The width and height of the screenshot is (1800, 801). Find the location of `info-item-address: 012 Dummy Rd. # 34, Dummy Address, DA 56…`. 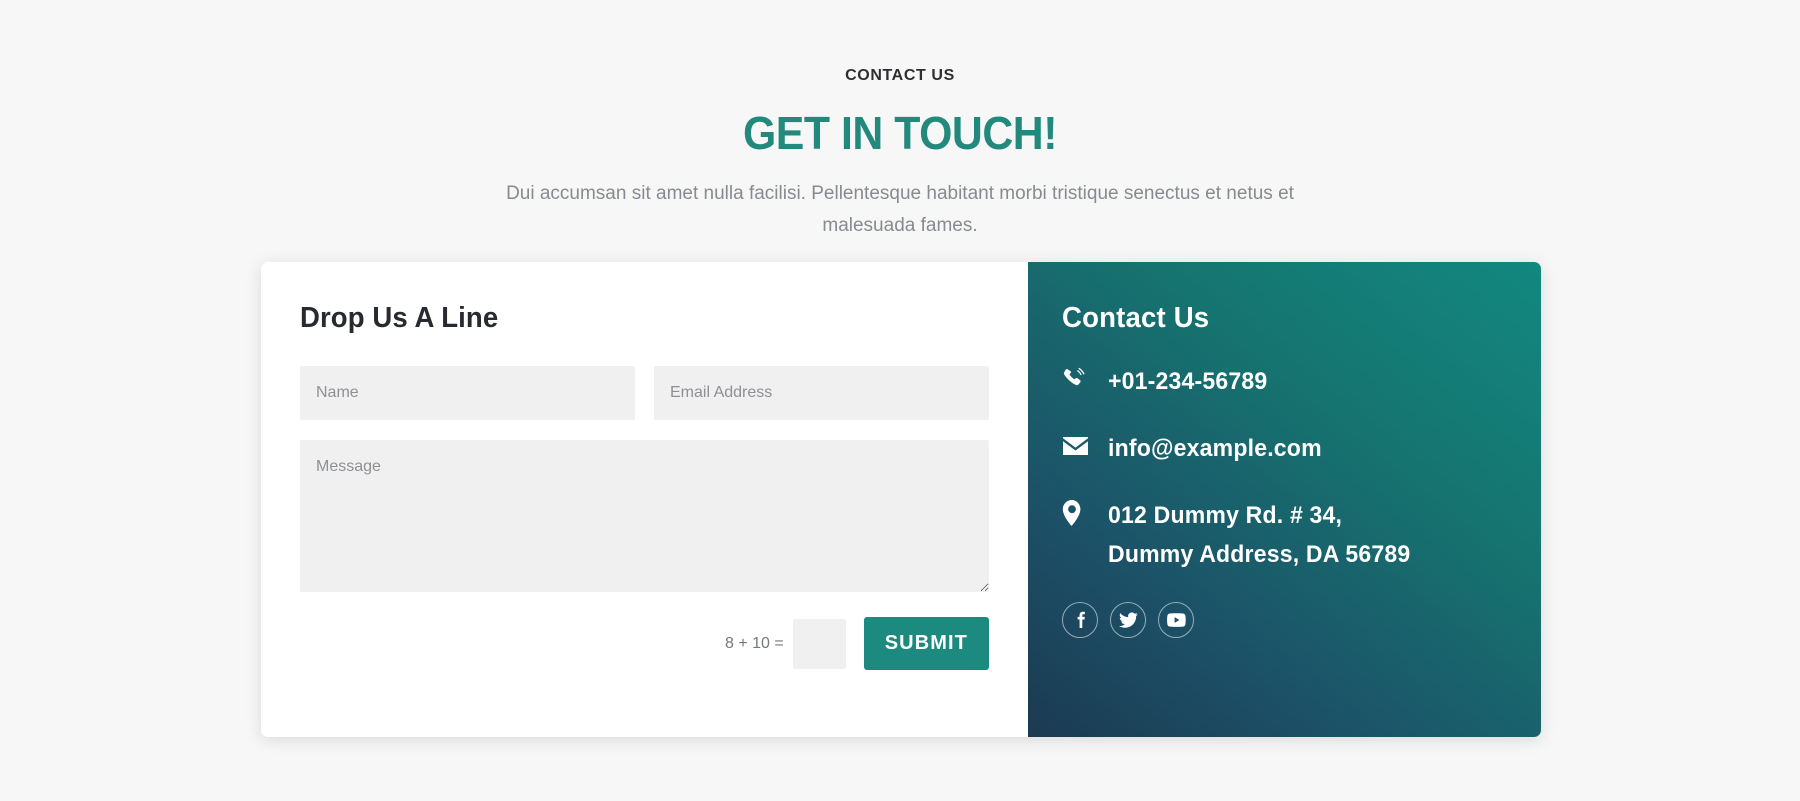

info-item-address: 012 Dummy Rd. # 34, Dummy Address, DA 56… is located at coordinates (1279, 535).